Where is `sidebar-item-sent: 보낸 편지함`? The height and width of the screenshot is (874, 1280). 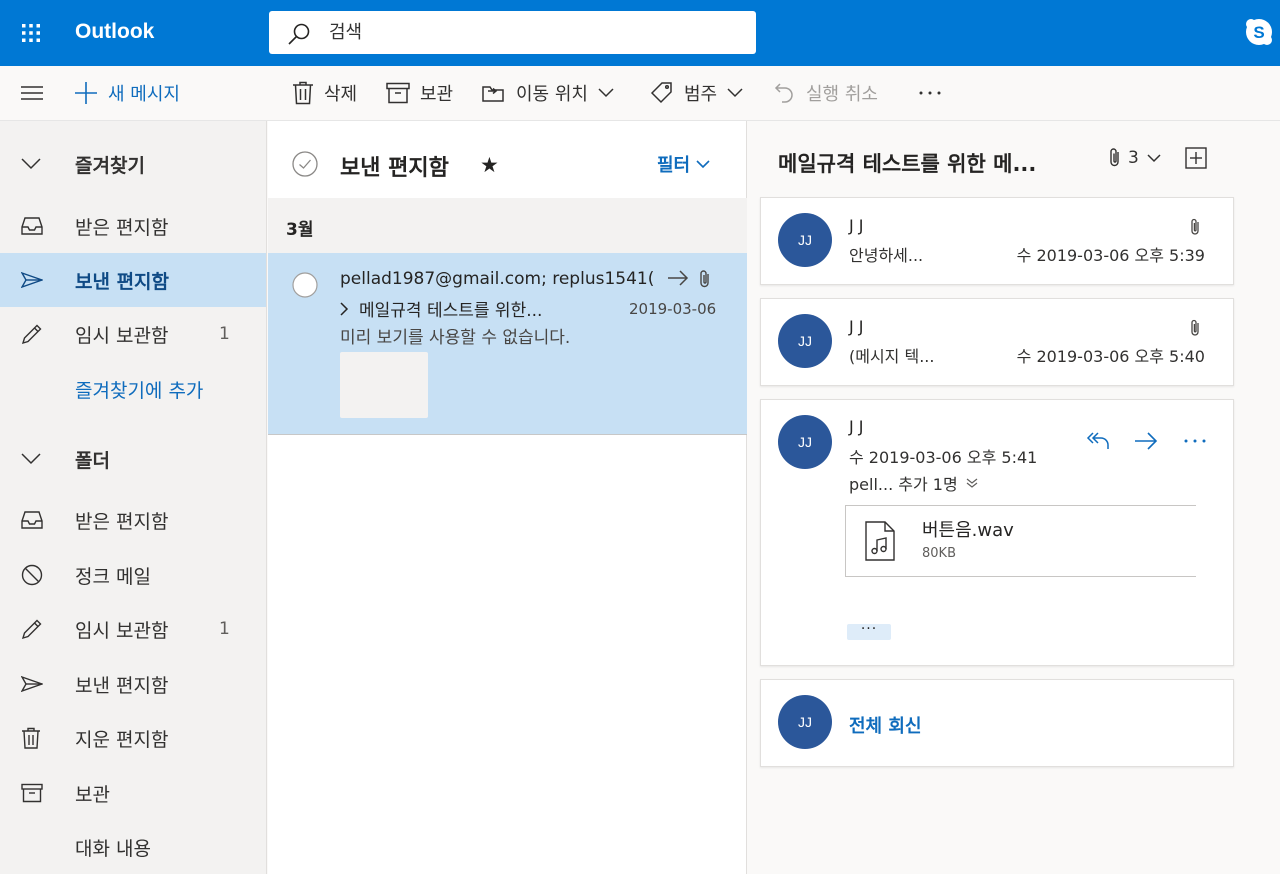 sidebar-item-sent: 보낸 편지함 is located at coordinates (133, 684).